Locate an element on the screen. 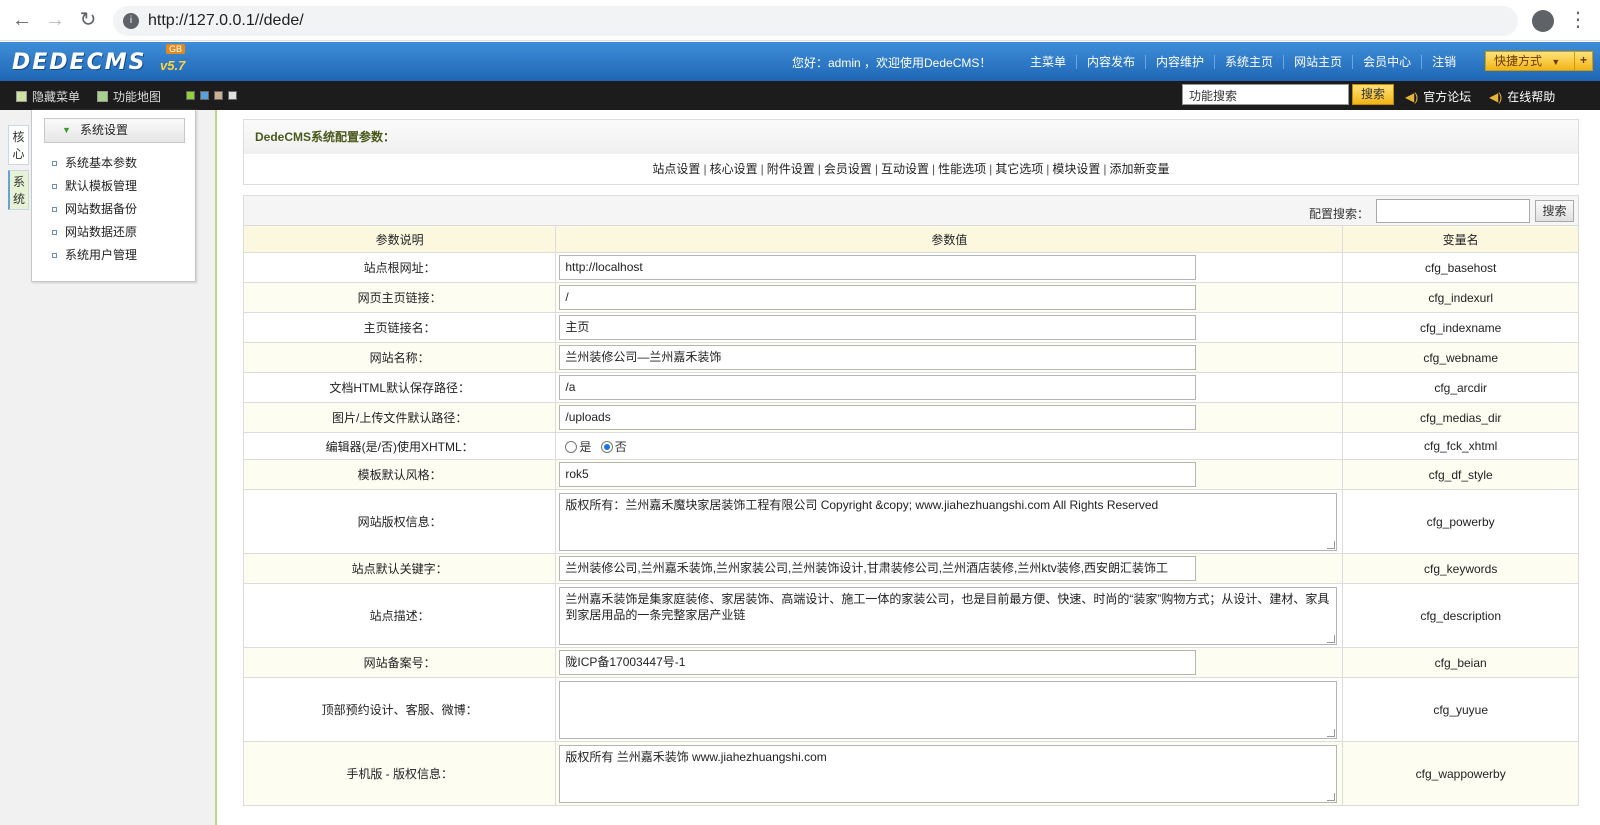  logo-badge: GB is located at coordinates (176, 49).